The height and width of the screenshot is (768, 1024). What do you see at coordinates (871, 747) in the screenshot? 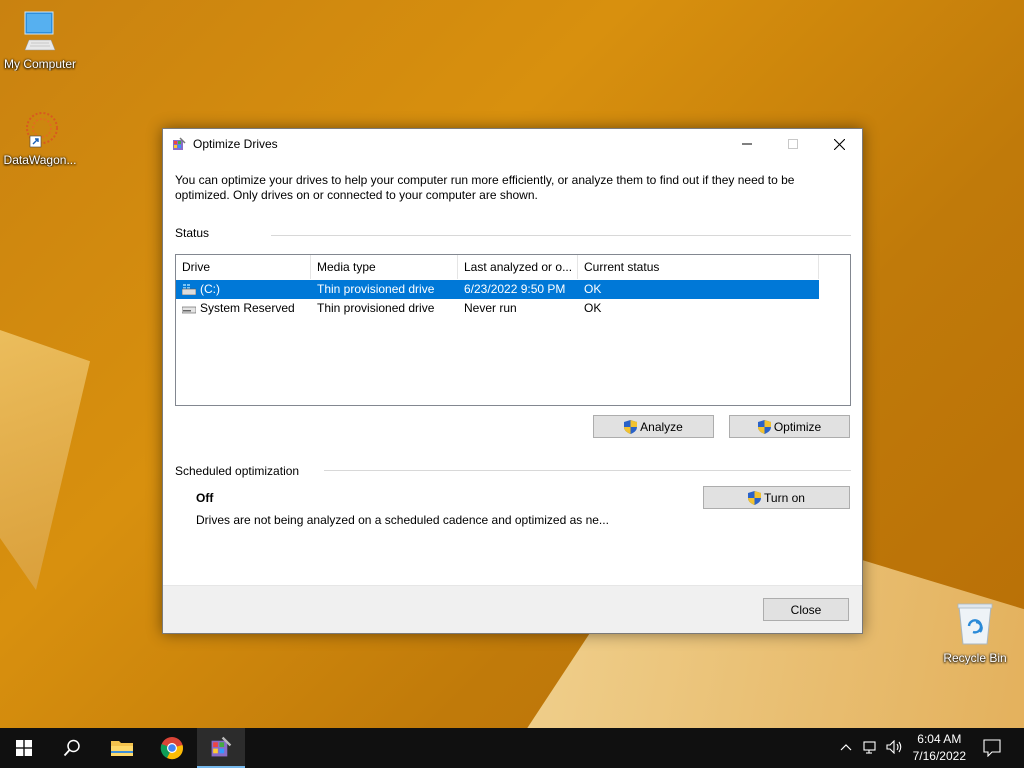
I see `network-icon` at bounding box center [871, 747].